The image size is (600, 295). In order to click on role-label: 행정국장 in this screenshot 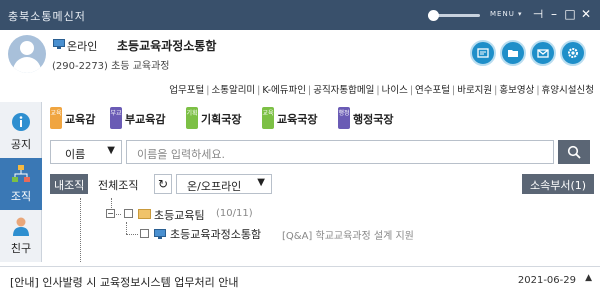, I will do `click(373, 119)`.